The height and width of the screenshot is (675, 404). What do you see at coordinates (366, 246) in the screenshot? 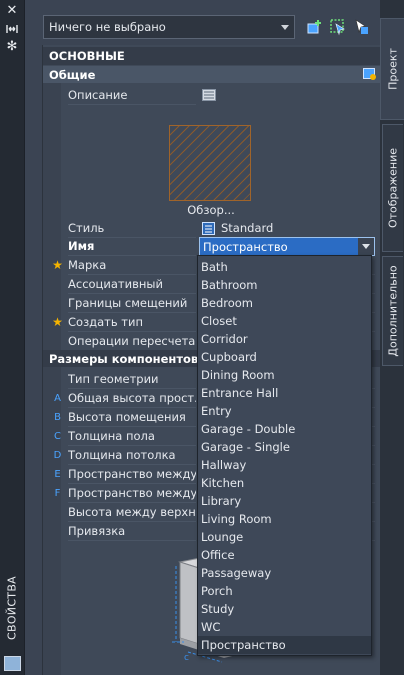
I see `dropdown-button` at bounding box center [366, 246].